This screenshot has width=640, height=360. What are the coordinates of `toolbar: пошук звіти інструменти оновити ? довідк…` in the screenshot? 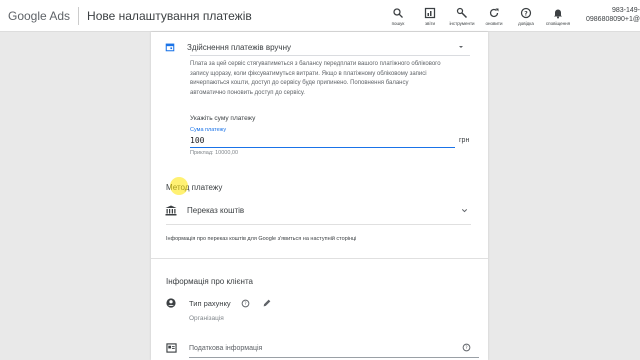 It's located at (478, 16).